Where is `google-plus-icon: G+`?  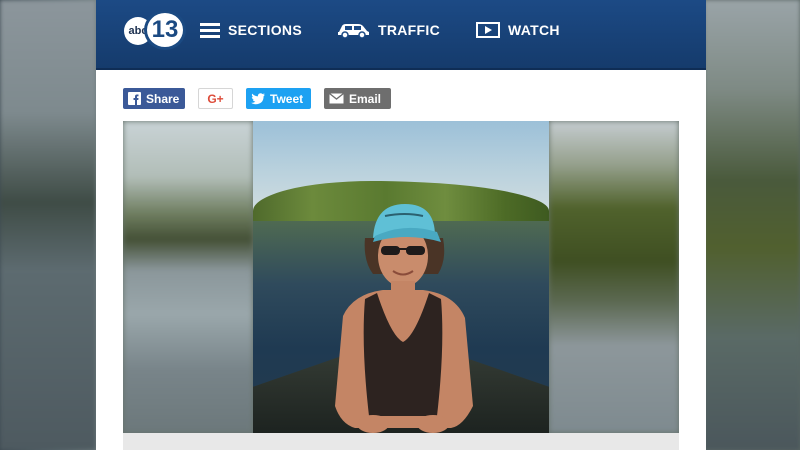 google-plus-icon: G+ is located at coordinates (215, 98).